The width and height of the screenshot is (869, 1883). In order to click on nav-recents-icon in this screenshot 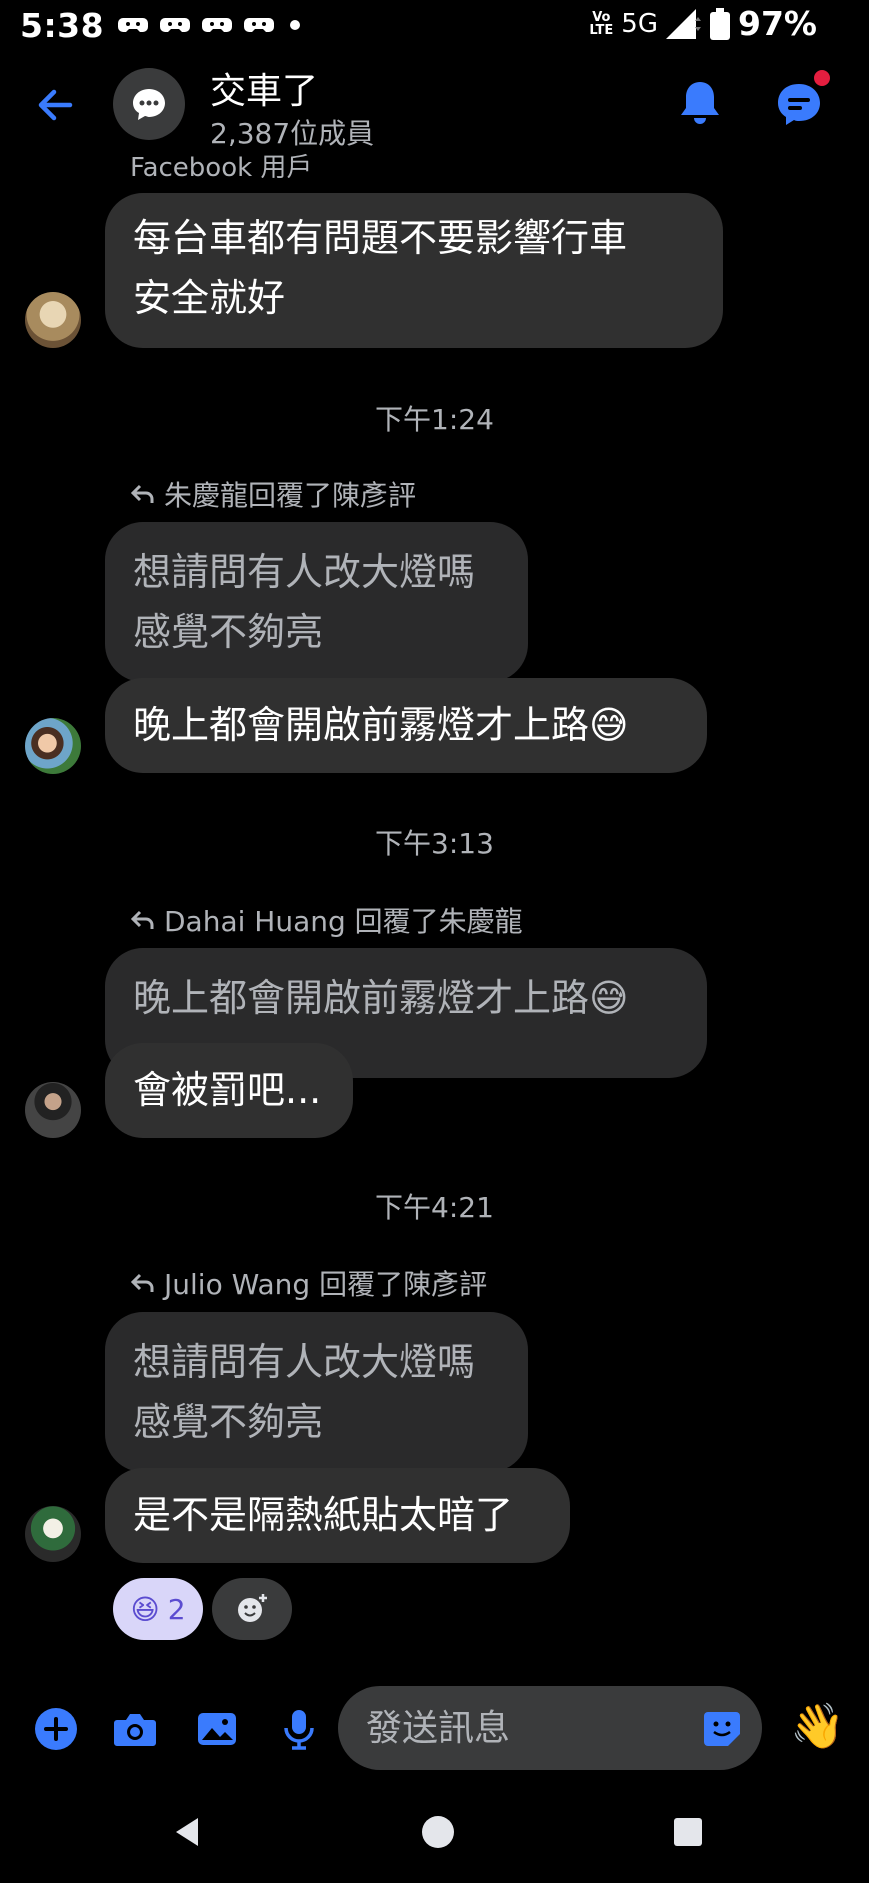, I will do `click(688, 1832)`.